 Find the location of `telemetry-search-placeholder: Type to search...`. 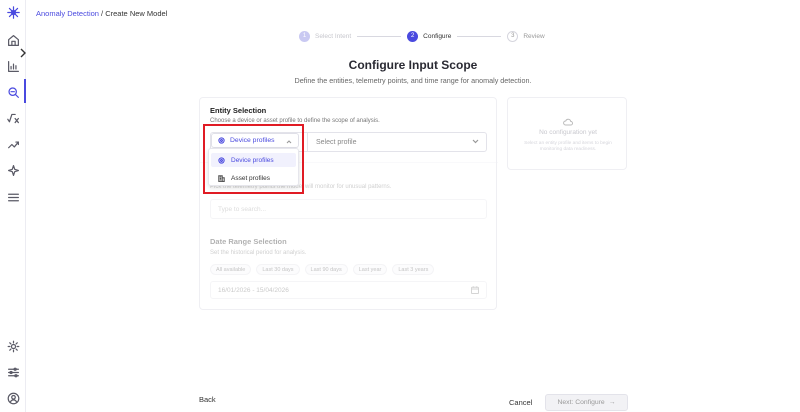

telemetry-search-placeholder: Type to search... is located at coordinates (242, 209).